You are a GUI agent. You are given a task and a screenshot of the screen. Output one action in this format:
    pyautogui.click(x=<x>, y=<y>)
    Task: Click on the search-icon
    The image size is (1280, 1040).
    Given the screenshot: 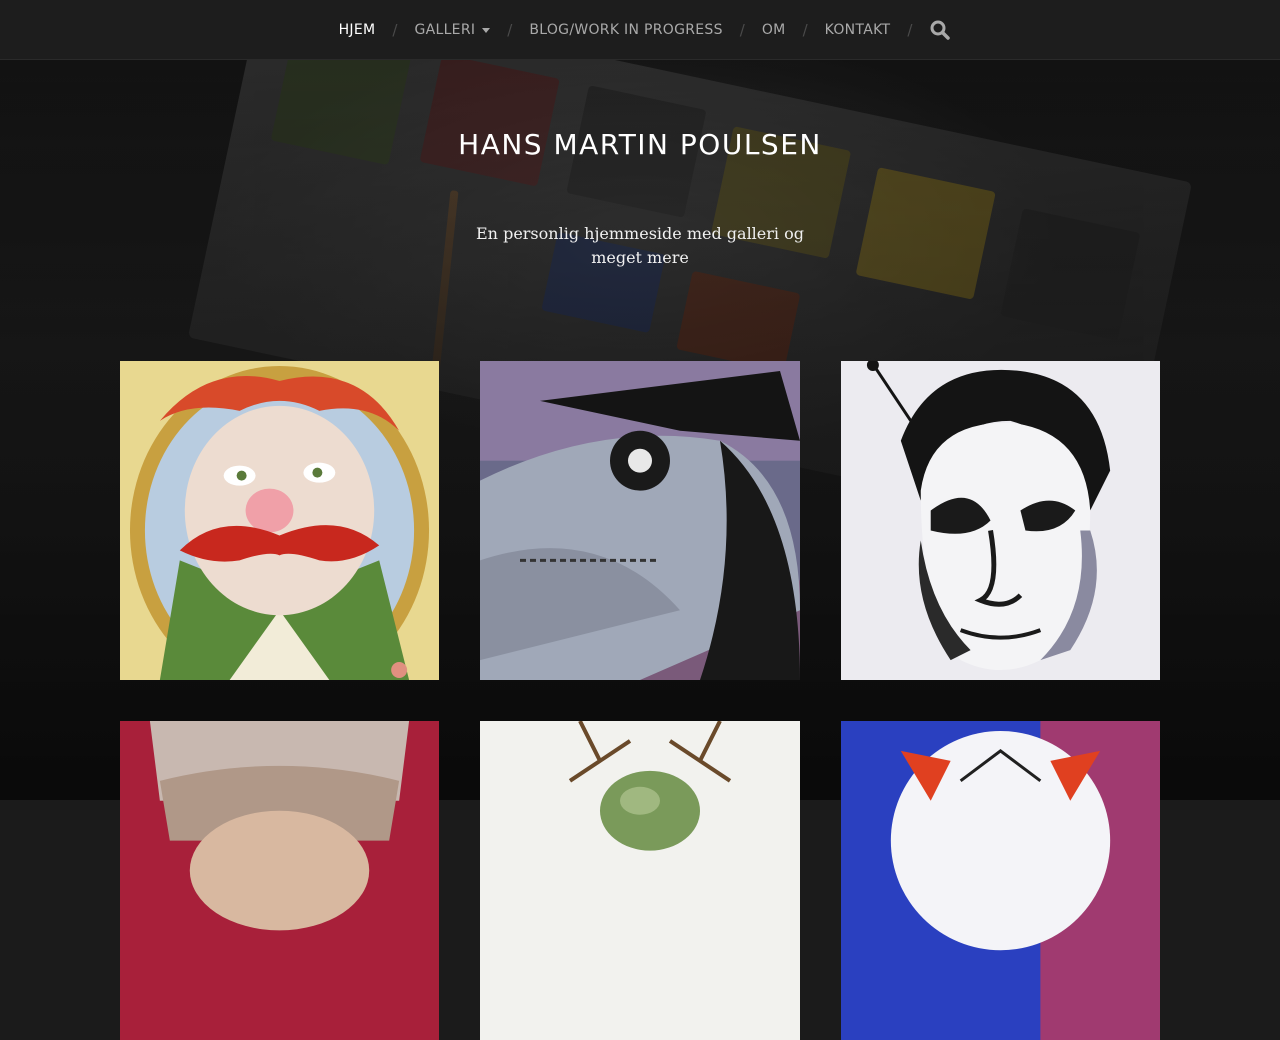 What is the action you would take?
    pyautogui.click(x=940, y=30)
    